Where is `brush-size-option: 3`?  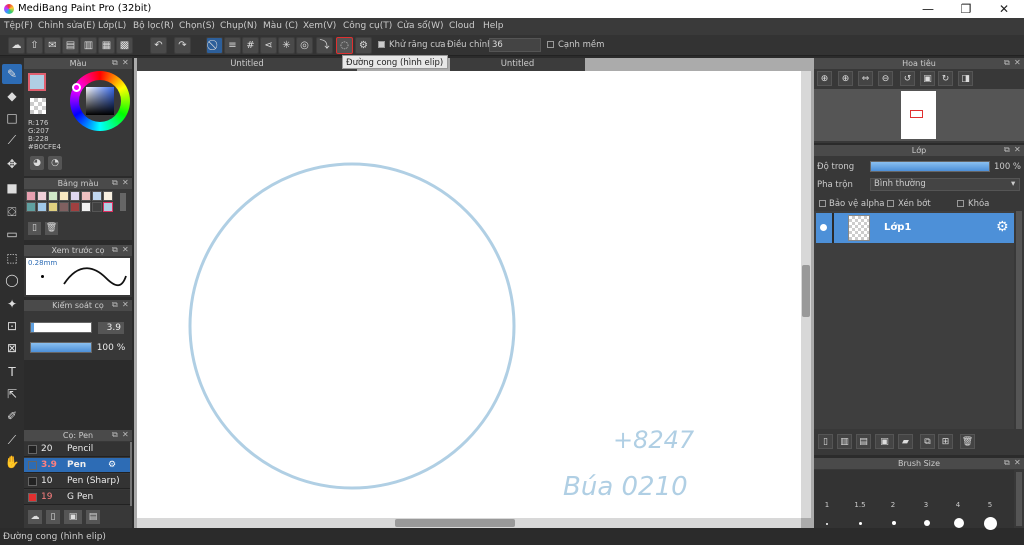
brush-size-option: 3 is located at coordinates (926, 505).